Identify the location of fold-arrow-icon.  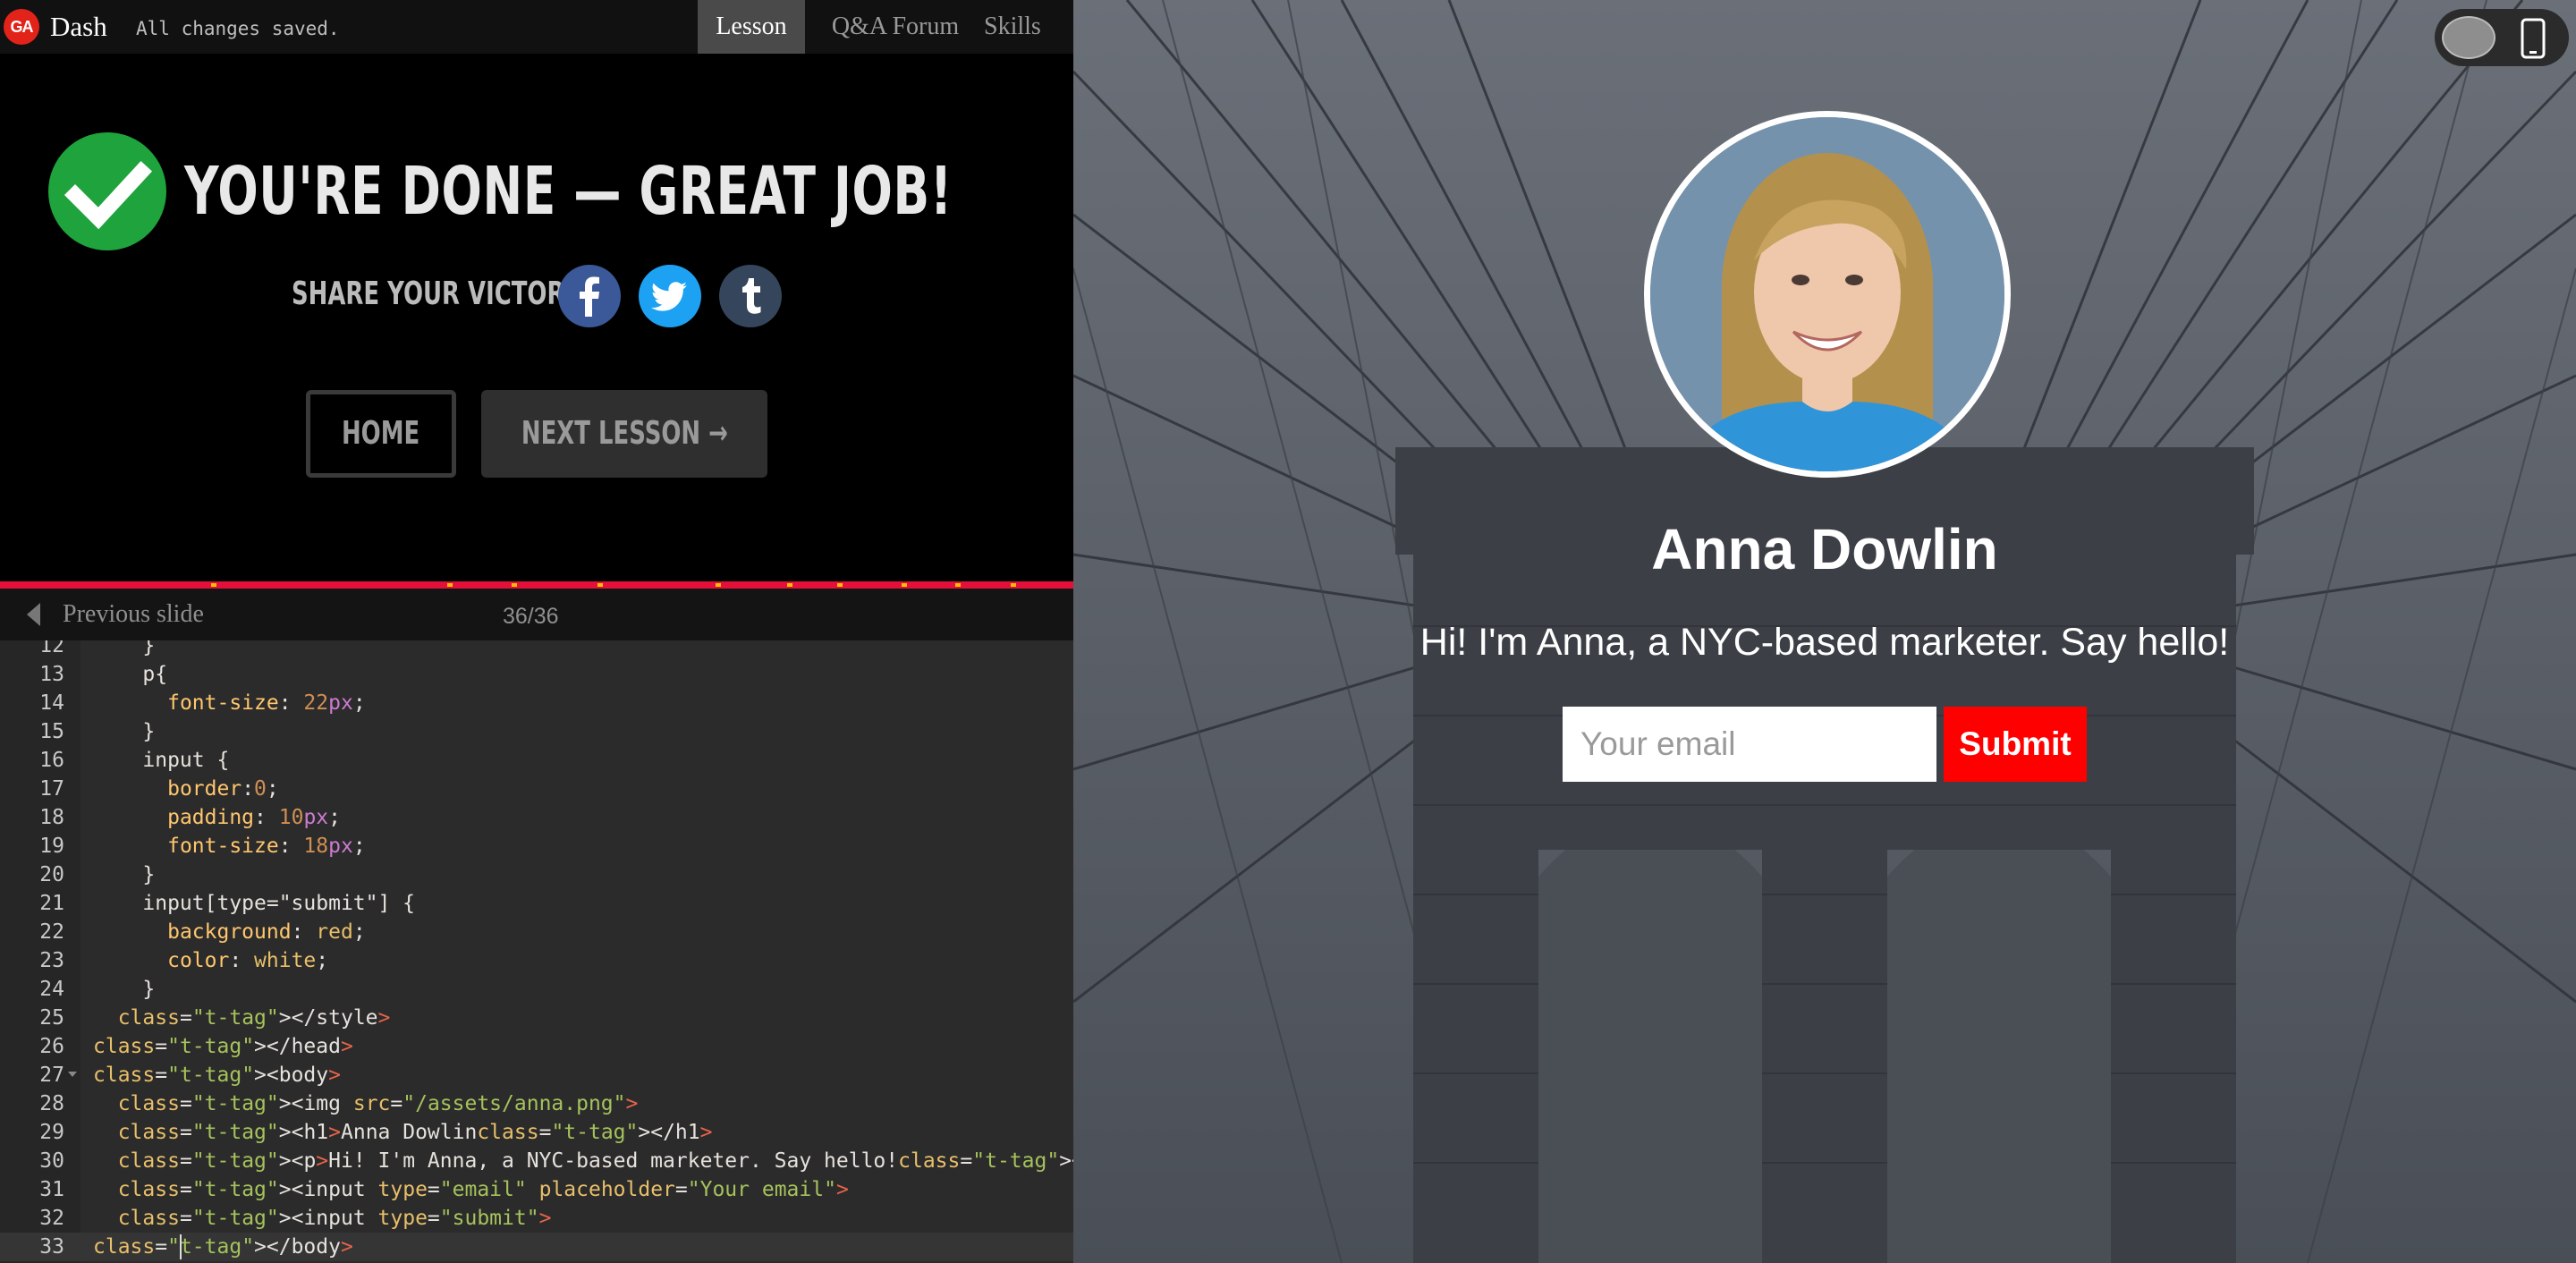
(72, 1074).